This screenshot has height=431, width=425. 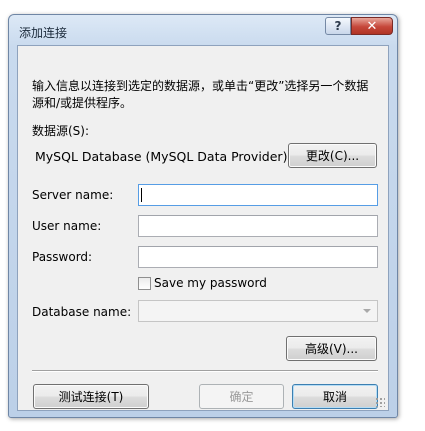 What do you see at coordinates (73, 195) in the screenshot?
I see `server-name-label: Server name:` at bounding box center [73, 195].